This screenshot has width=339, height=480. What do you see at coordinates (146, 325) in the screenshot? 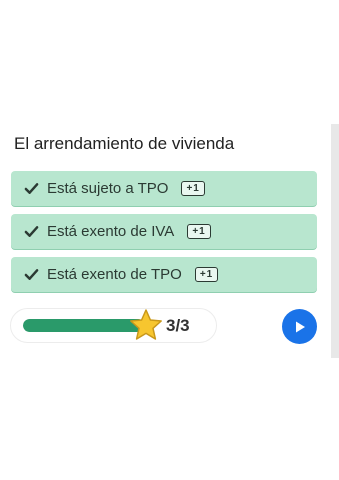
I see `star-icon` at bounding box center [146, 325].